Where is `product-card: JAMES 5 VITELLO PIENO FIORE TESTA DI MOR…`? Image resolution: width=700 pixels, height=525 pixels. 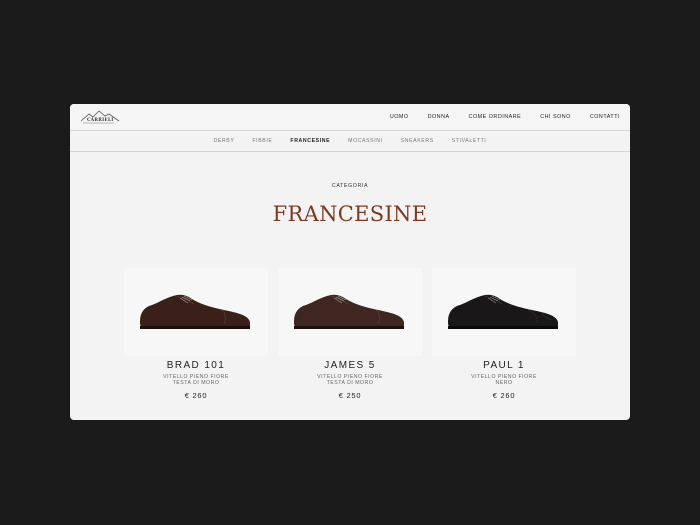
product-card: JAMES 5 VITELLO PIENO FIORE TESTA DI MOR… is located at coordinates (350, 338).